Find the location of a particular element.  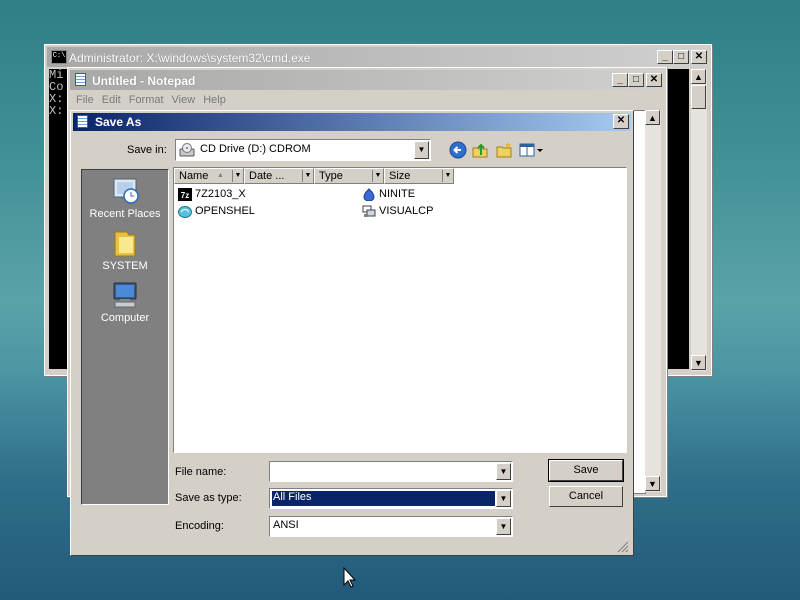

file-name-field: ▼ is located at coordinates (391, 471).